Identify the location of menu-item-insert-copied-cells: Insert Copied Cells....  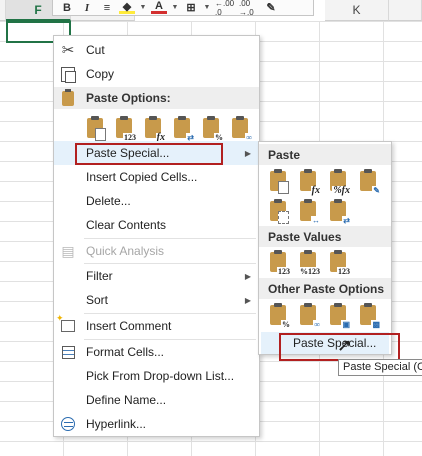
(156, 177).